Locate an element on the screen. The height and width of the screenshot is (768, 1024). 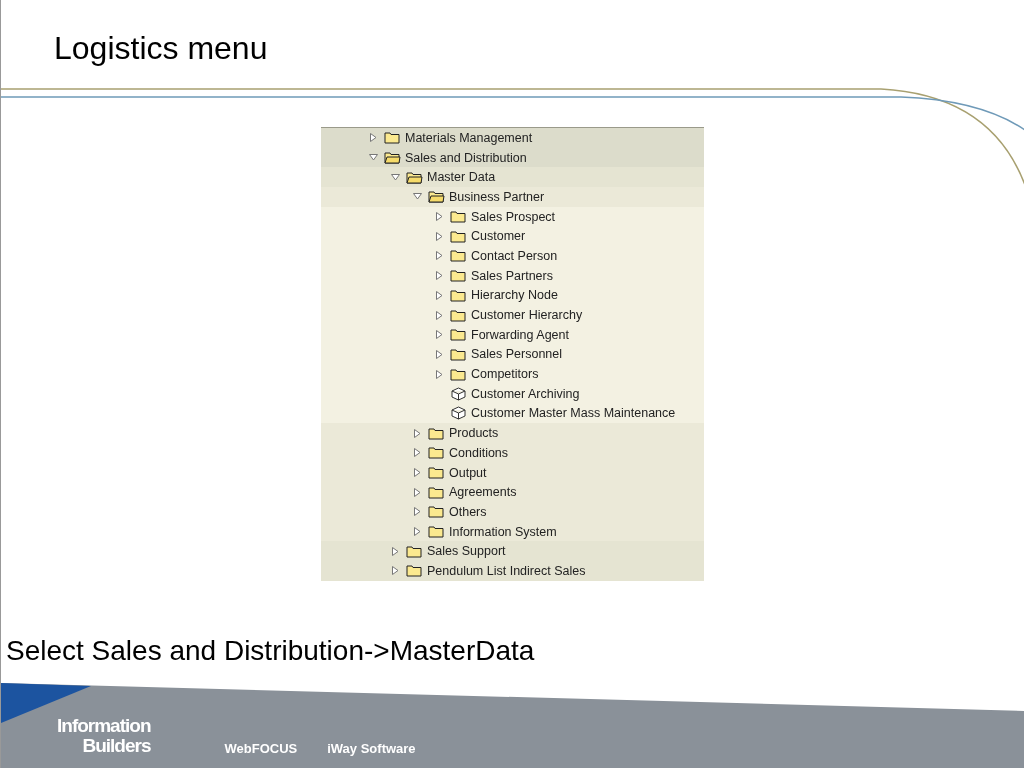
slide-title: Logistics menu is located at coordinates (161, 48).